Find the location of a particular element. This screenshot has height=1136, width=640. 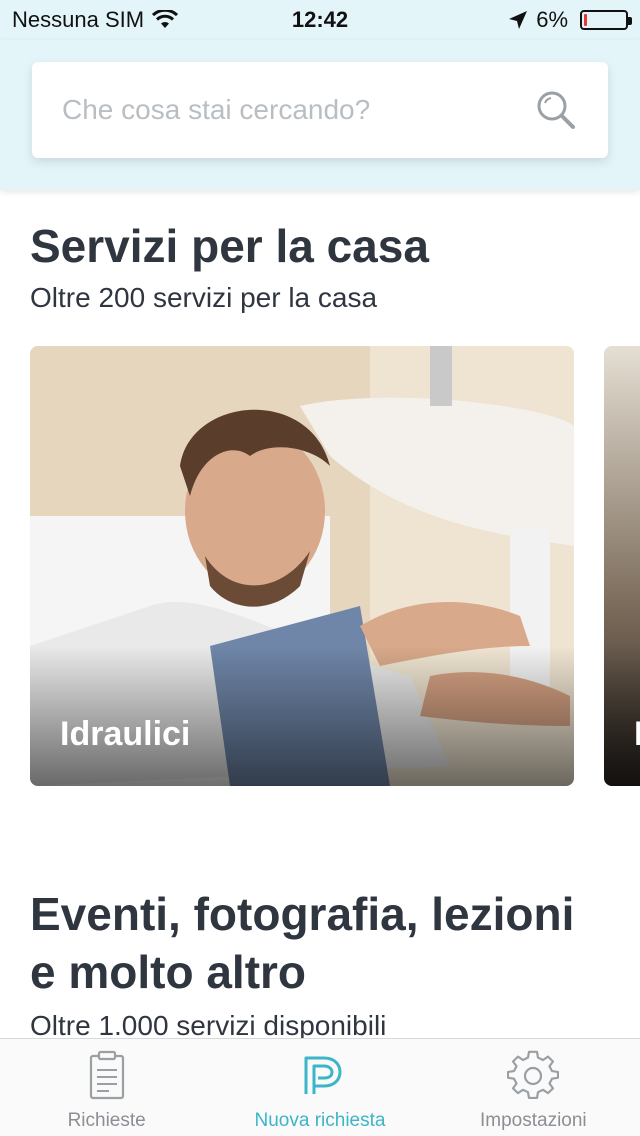

status-left: Nessuna SIM is located at coordinates (95, 20).